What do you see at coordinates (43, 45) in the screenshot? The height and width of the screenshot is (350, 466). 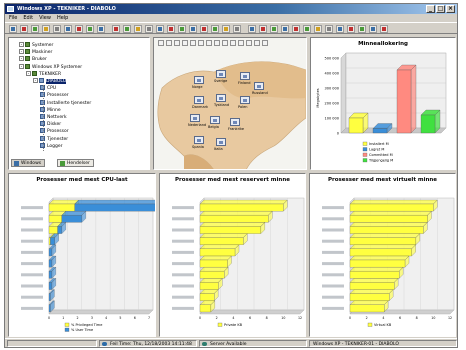 I see `tree-item-label: Systemer` at bounding box center [43, 45].